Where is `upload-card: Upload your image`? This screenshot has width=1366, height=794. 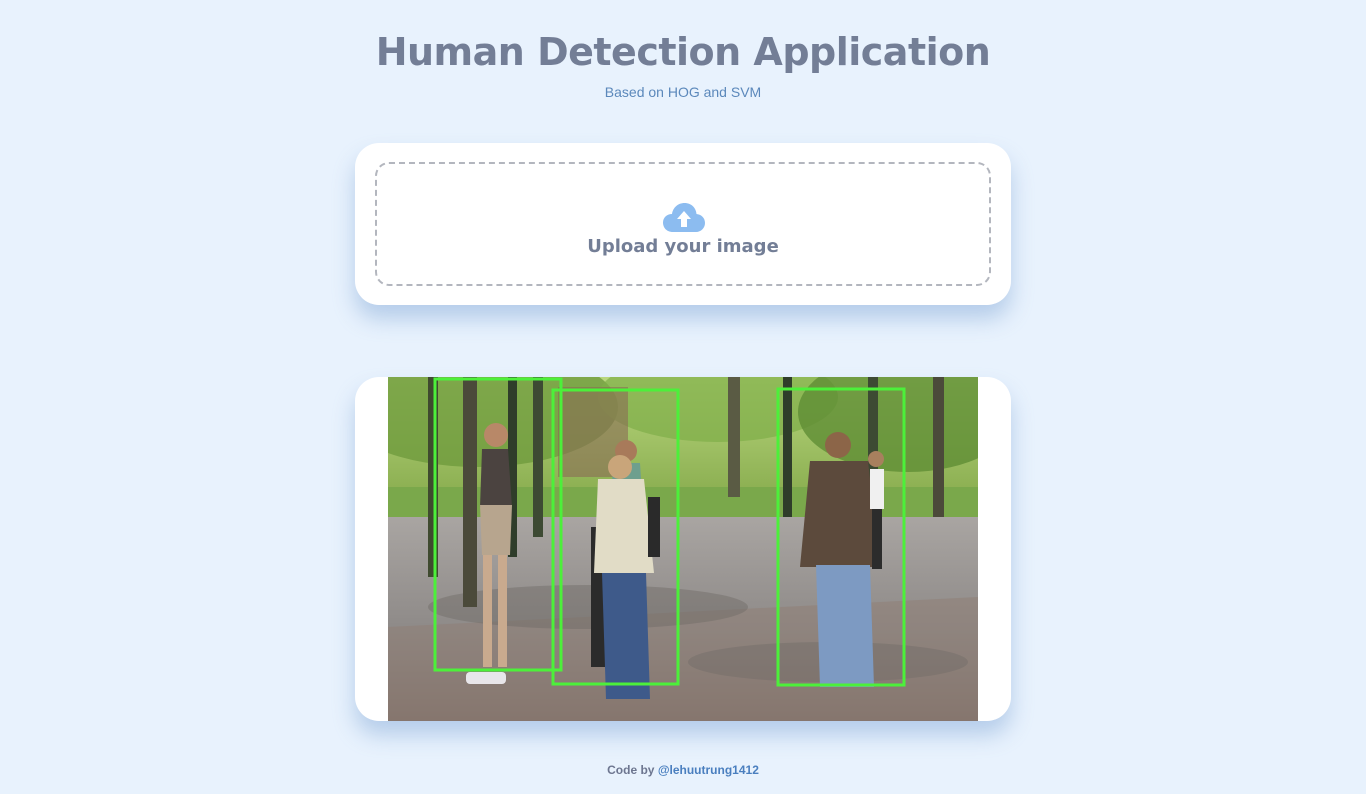
upload-card: Upload your image is located at coordinates (683, 224).